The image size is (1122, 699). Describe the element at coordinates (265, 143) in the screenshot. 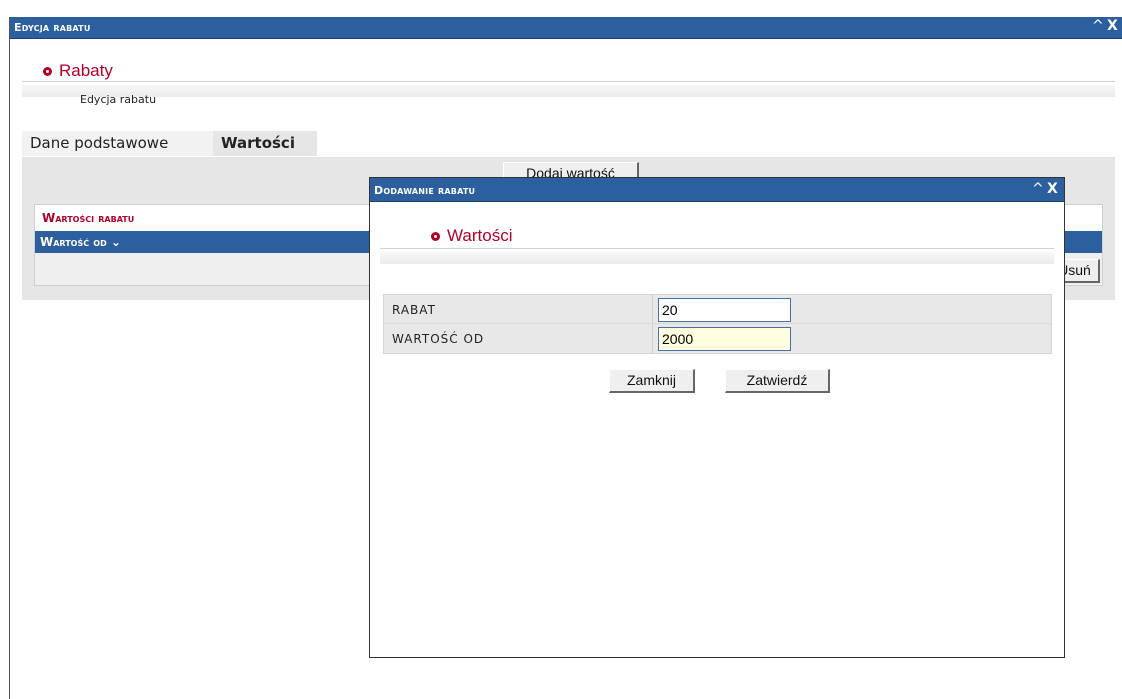

I see `tab-values: Wartości` at that location.